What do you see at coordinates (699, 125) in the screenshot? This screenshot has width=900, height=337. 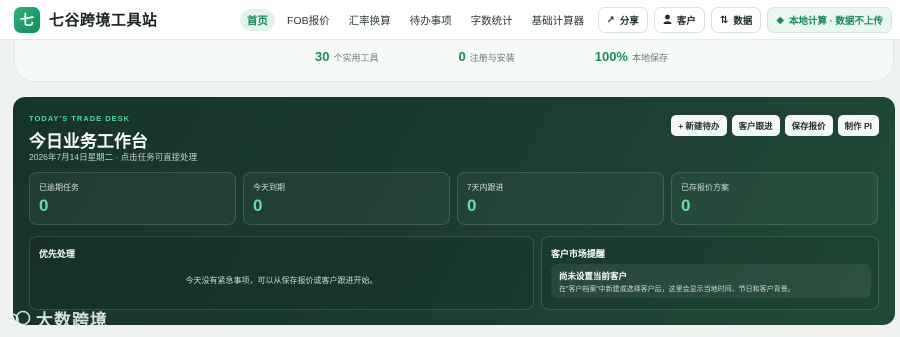 I see `new-todo-button: + 新建待办` at bounding box center [699, 125].